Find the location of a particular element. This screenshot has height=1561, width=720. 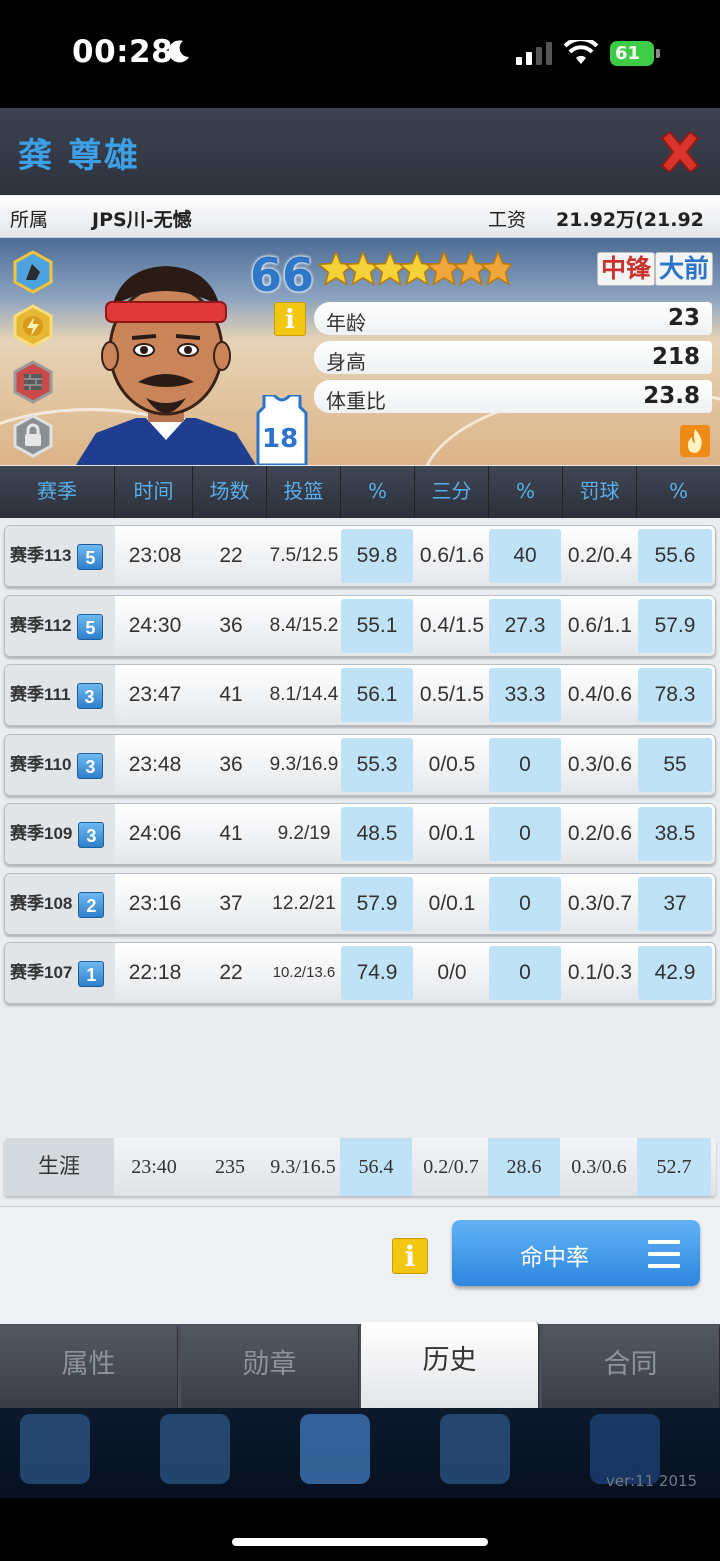

ft-cell: 0.3/0.6 is located at coordinates (600, 764).